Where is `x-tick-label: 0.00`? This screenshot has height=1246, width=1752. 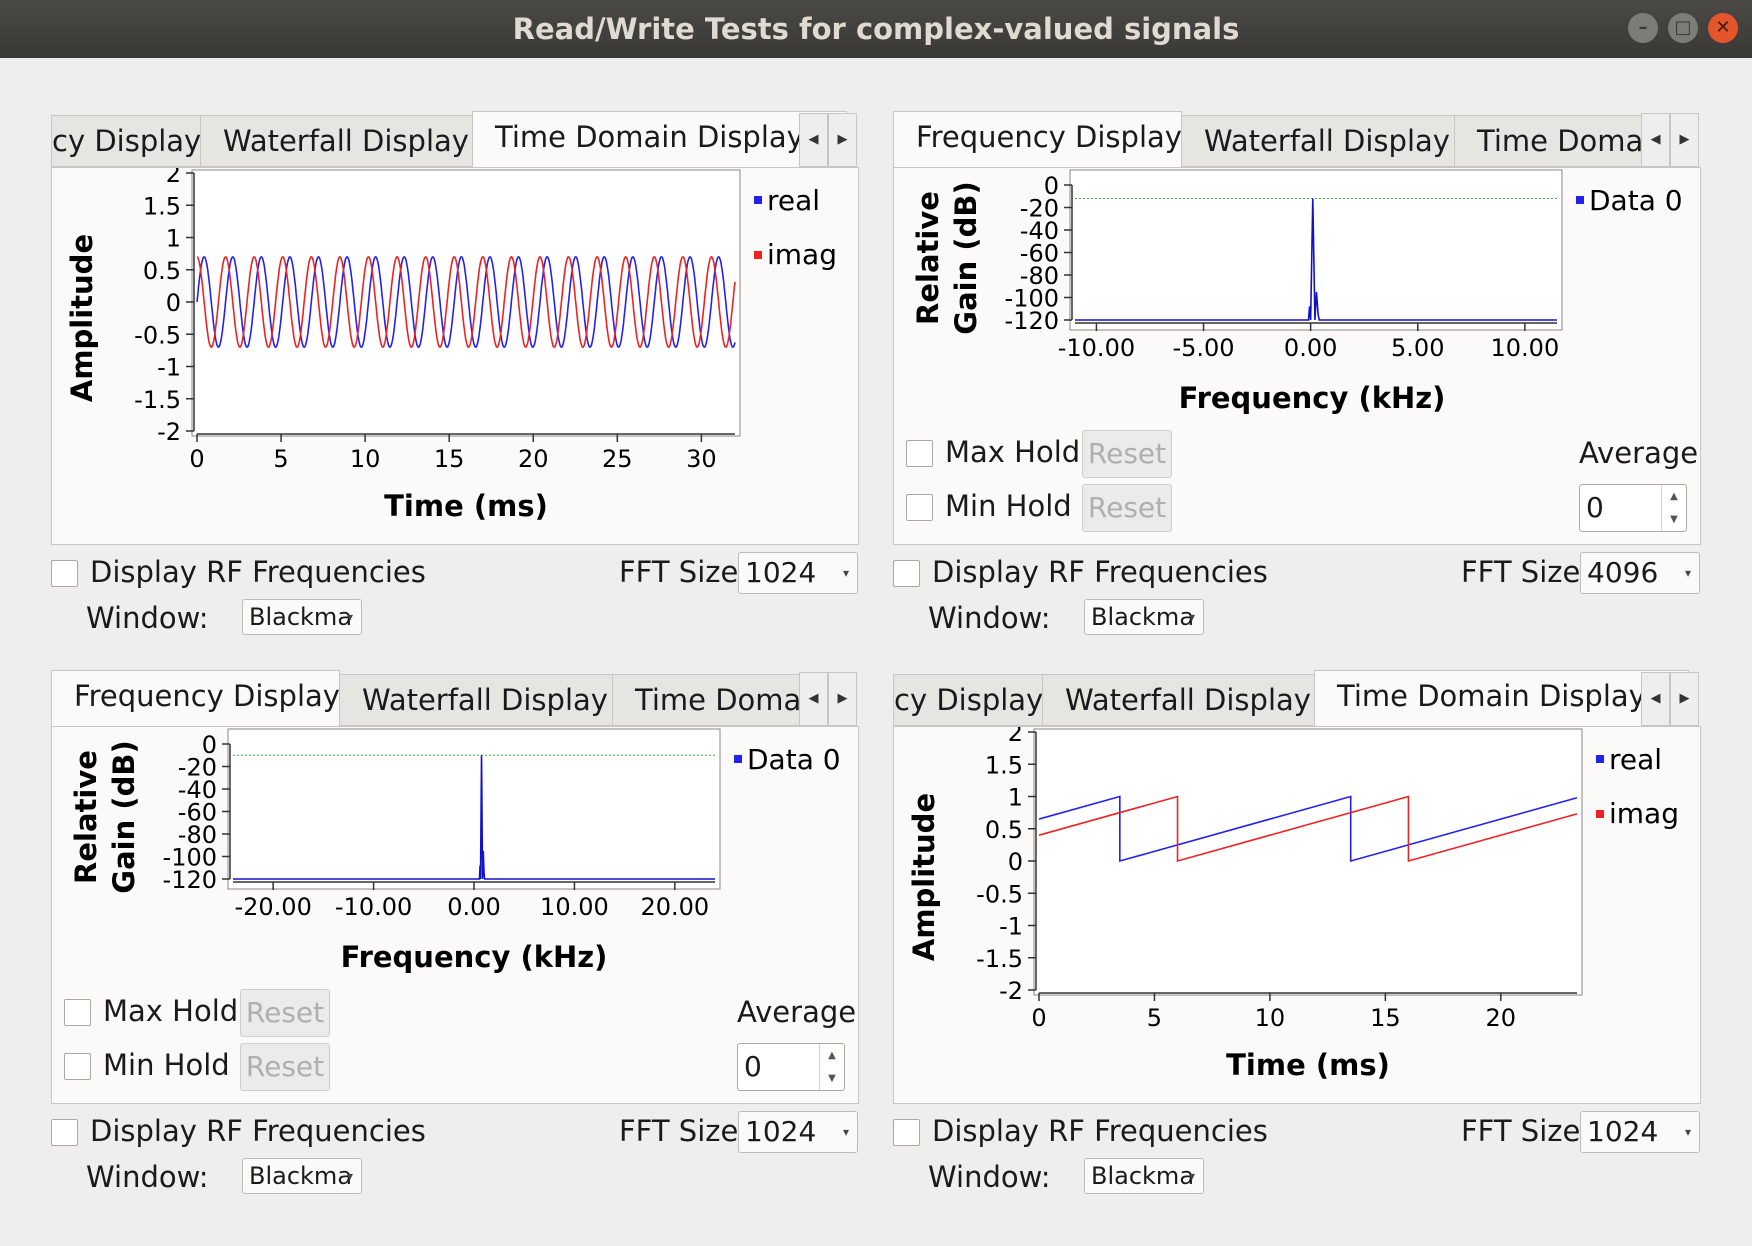
x-tick-label: 0.00 is located at coordinates (1310, 348).